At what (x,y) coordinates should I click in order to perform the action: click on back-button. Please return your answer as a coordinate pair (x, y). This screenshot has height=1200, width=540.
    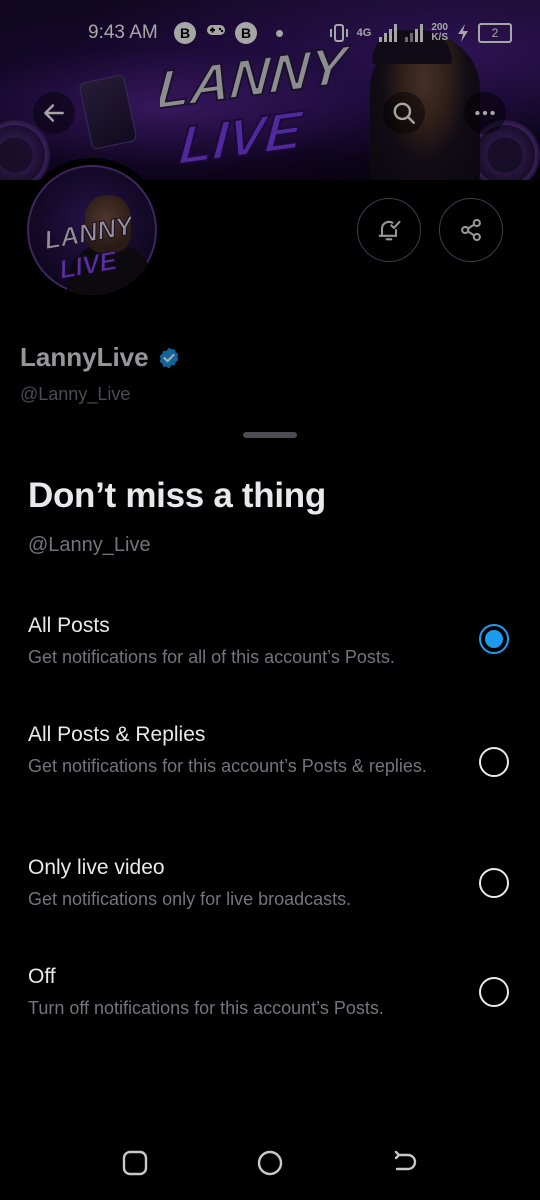
    Looking at the image, I should click on (54, 113).